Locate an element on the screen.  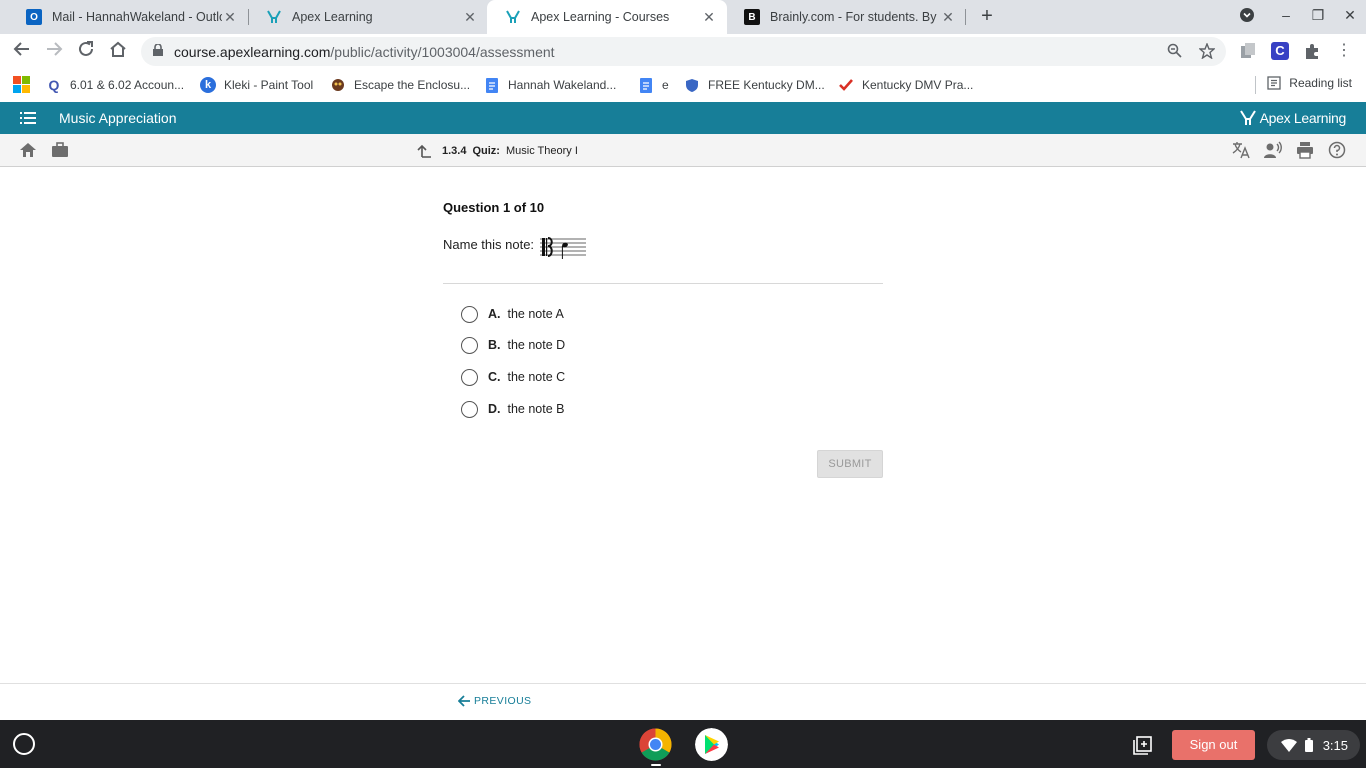
tab-apex-courses: Apex Learning - Courses ✕ is located at coordinates (607, 17).